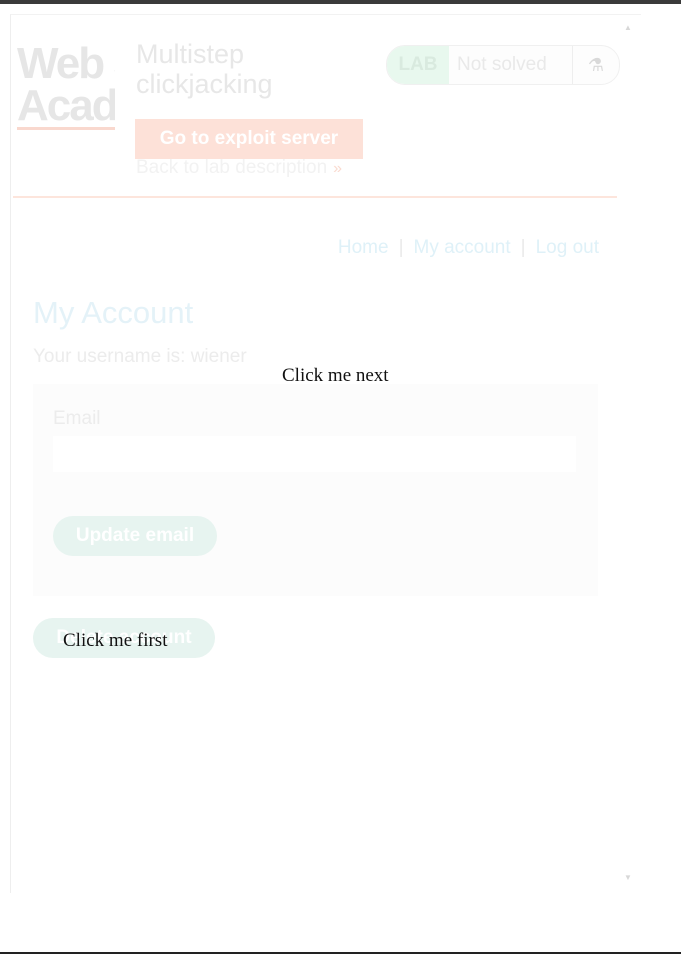 The width and height of the screenshot is (681, 955). I want to click on lab-status-widget: LAB Not solved ⚗, so click(503, 65).